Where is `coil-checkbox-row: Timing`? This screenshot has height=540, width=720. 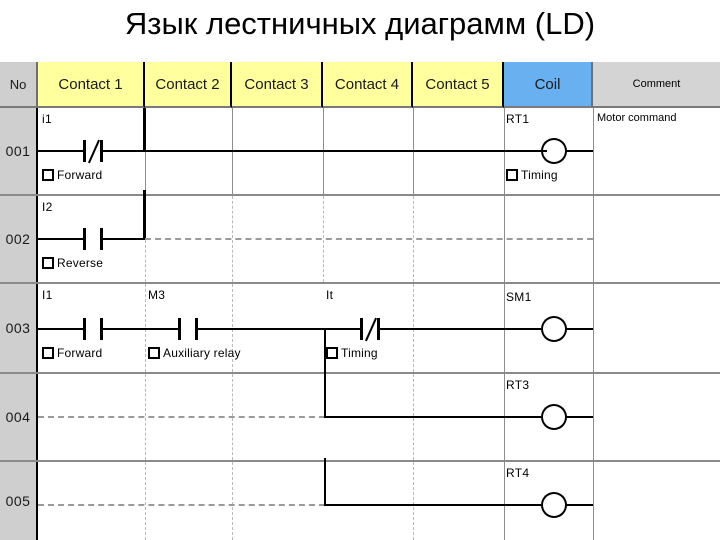 coil-checkbox-row: Timing is located at coordinates (532, 175).